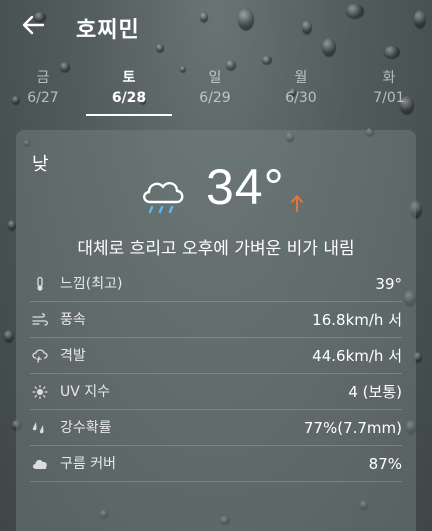 The image size is (432, 531). I want to click on detail-row-uv: UV 지수 4 (보통), so click(216, 392).